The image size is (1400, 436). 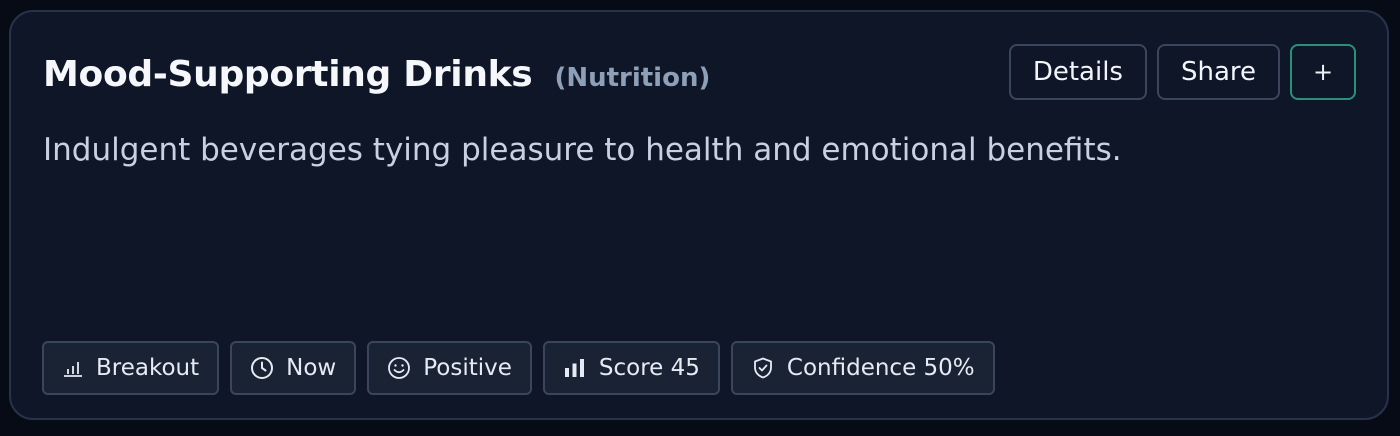 I want to click on shield-check-icon, so click(x=763, y=368).